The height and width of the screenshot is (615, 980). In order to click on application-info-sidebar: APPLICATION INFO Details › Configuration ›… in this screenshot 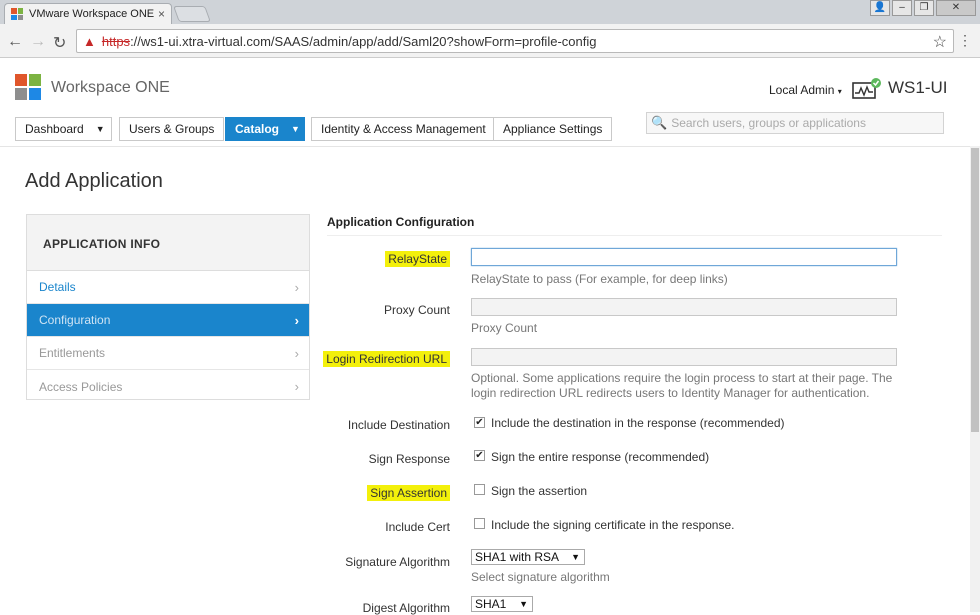, I will do `click(168, 307)`.